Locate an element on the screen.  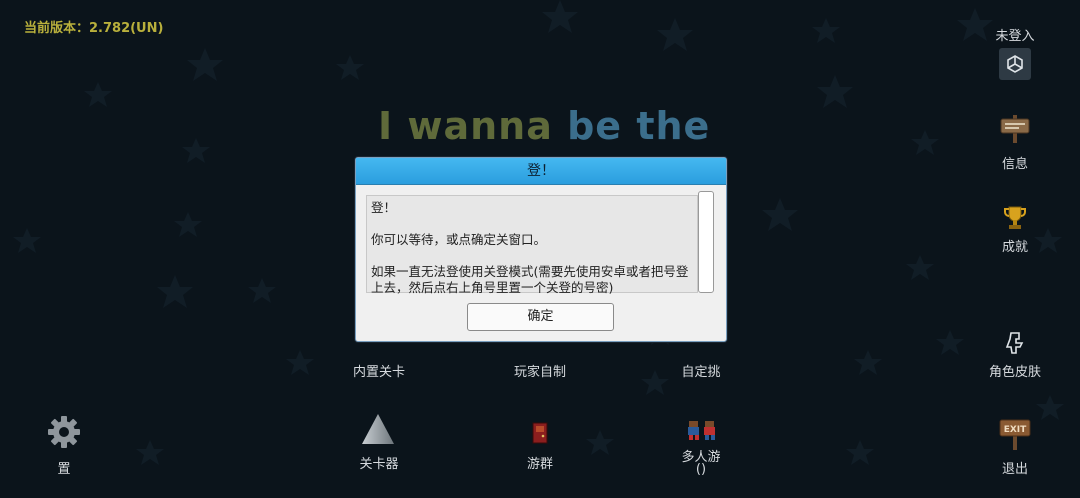
trophy-icon is located at coordinates (1015, 217).